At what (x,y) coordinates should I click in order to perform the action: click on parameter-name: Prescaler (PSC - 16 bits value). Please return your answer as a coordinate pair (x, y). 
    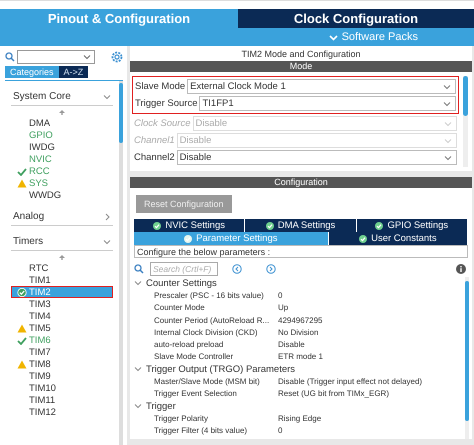
    Looking at the image, I should click on (209, 295).